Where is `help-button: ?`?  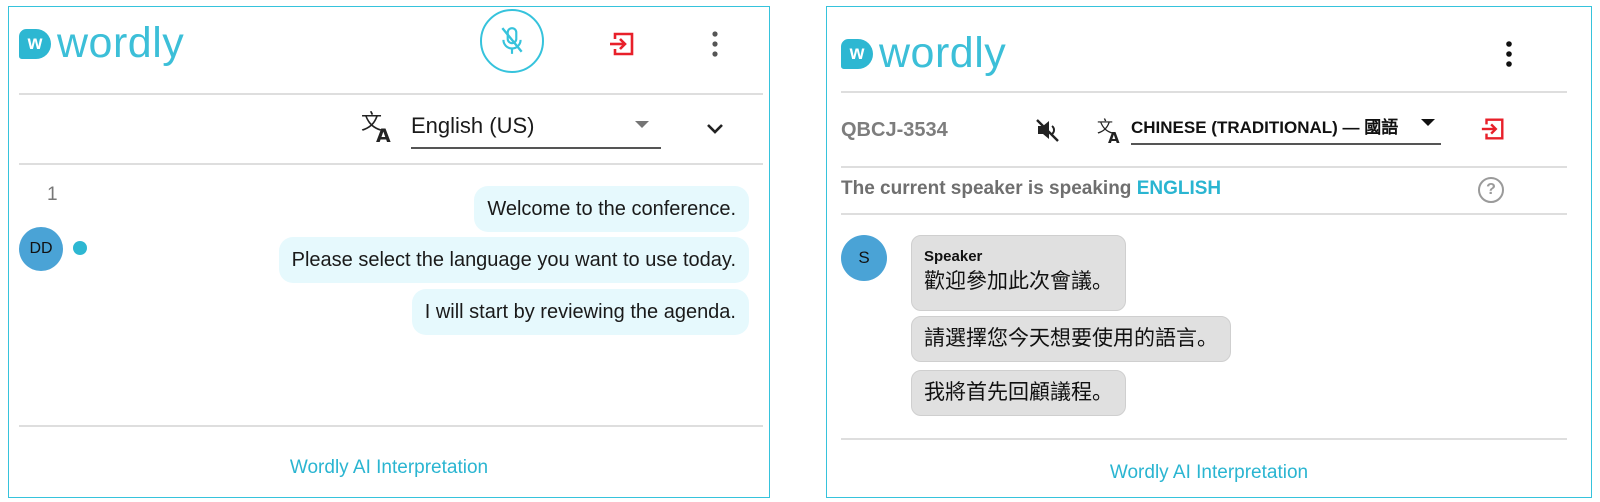
help-button: ? is located at coordinates (1491, 190).